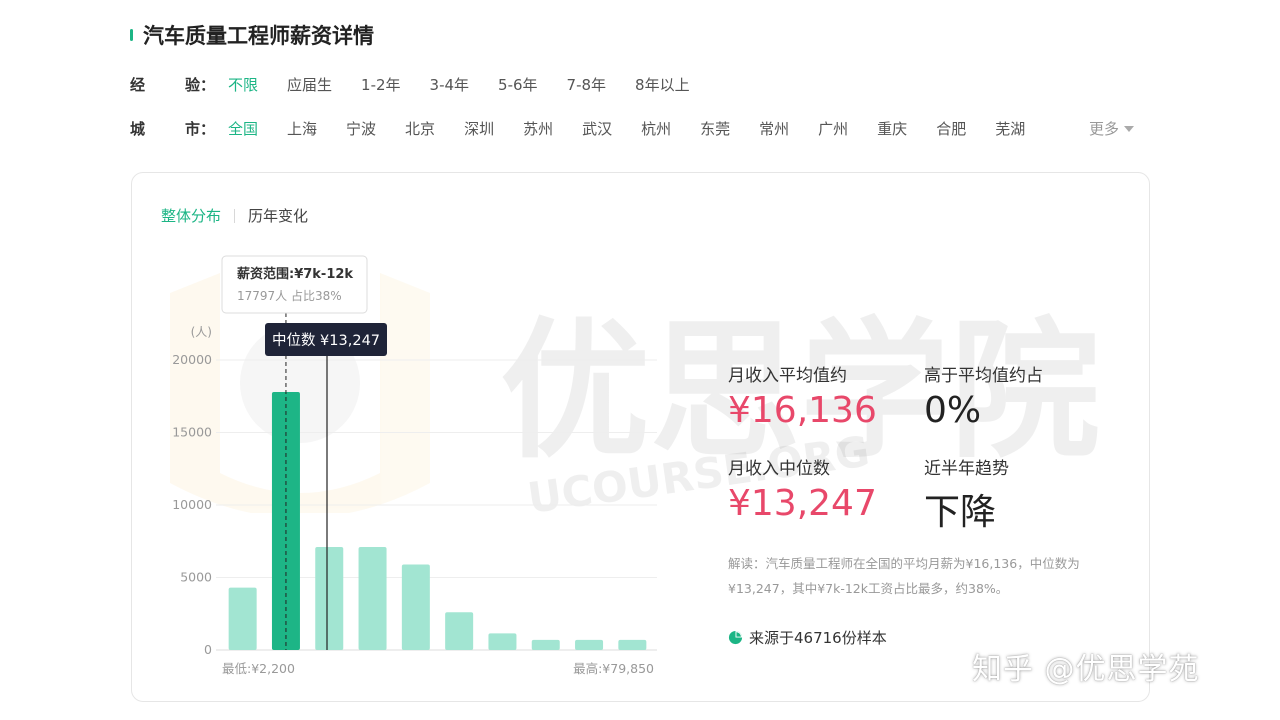  What do you see at coordinates (173, 129) in the screenshot?
I see `city-filter-label: 城市：` at bounding box center [173, 129].